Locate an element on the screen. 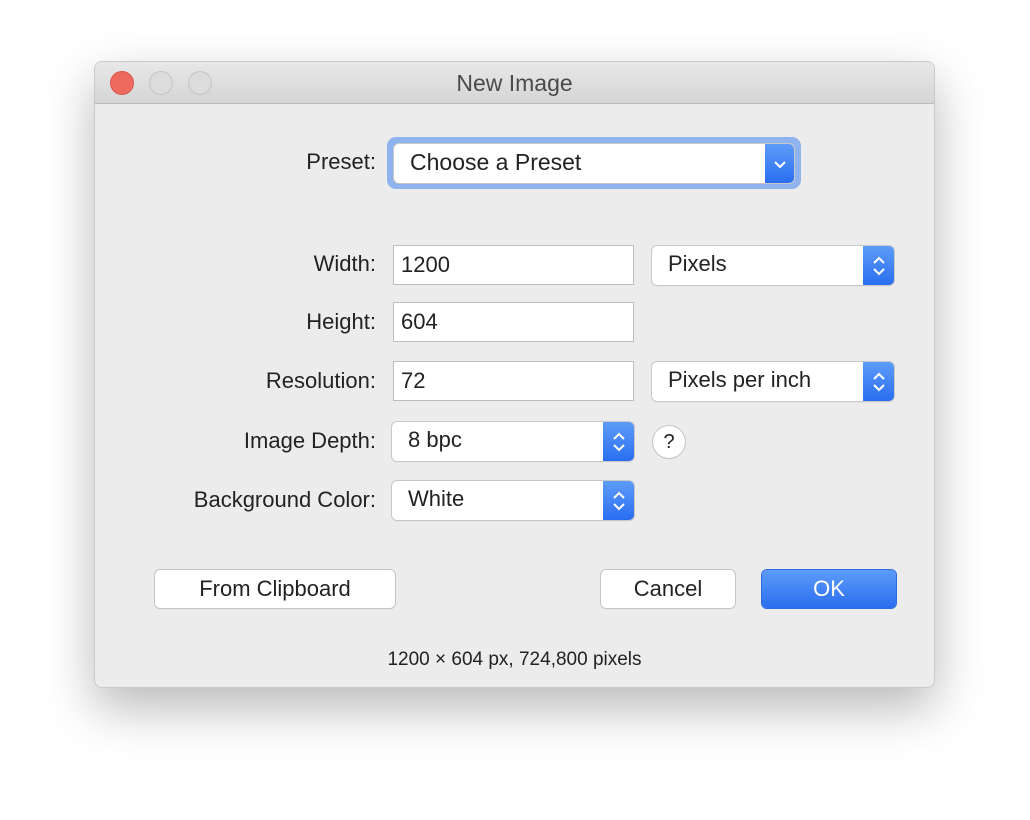 The height and width of the screenshot is (820, 1030). image-size-summary: 1200 × 604 px, 724,800 pixels is located at coordinates (514, 659).